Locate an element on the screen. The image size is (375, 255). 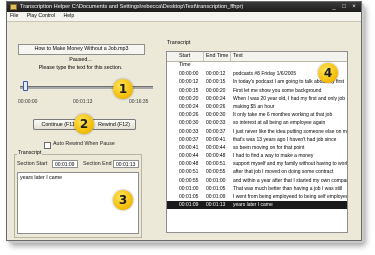
cell-start-time: 00:00:20 is located at coordinates (189, 98).